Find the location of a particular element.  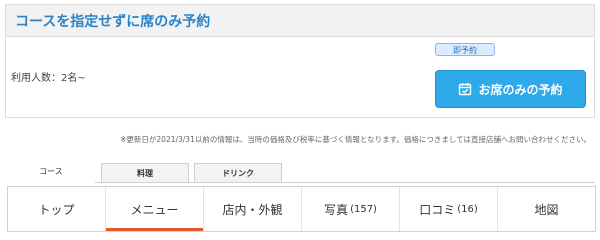

sub-tab-food: 料理 is located at coordinates (145, 172).